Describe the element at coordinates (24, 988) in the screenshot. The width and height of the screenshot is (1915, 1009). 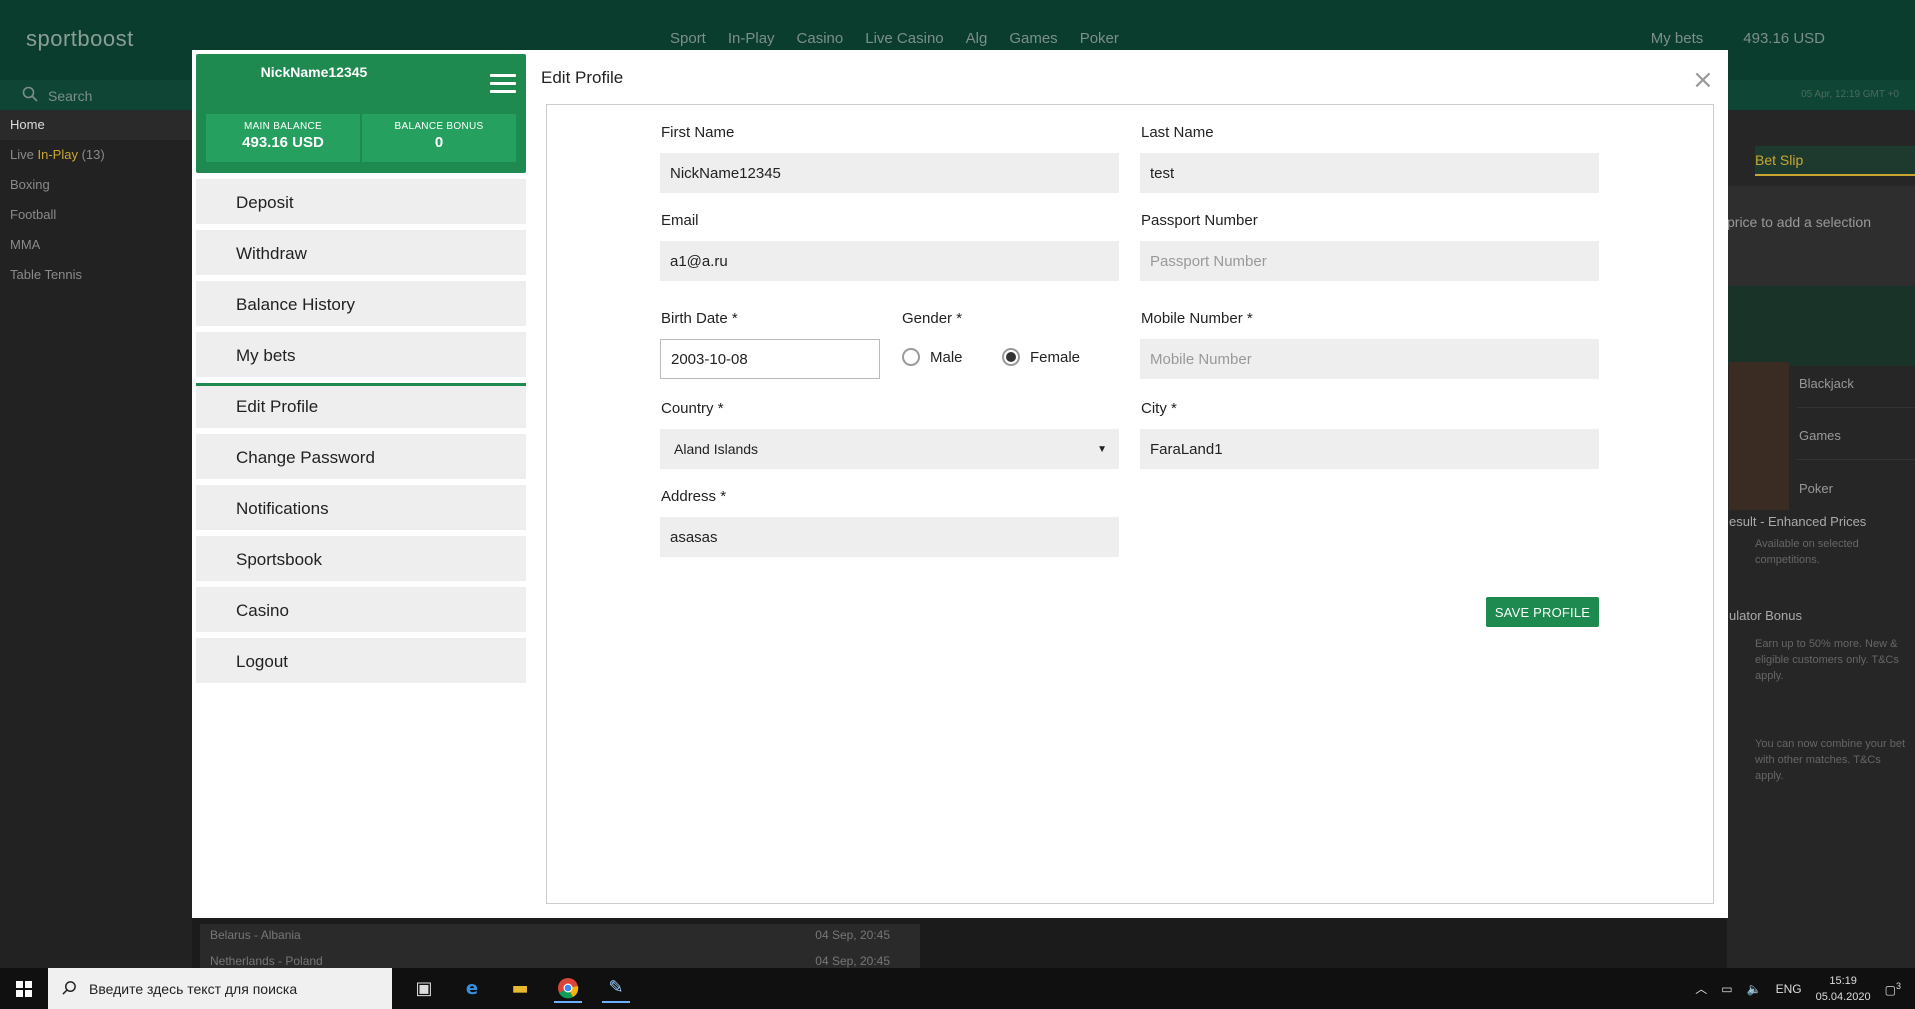
I see `windows-start-icon` at that location.